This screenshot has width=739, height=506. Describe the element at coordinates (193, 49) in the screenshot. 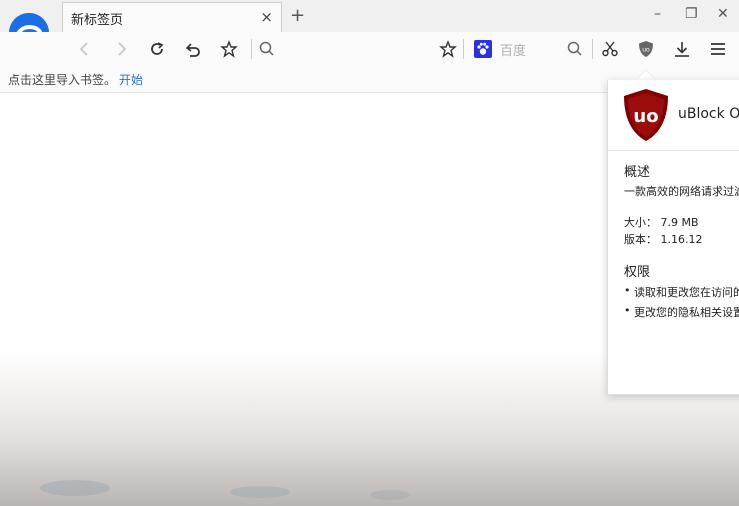

I see `undo-icon` at that location.